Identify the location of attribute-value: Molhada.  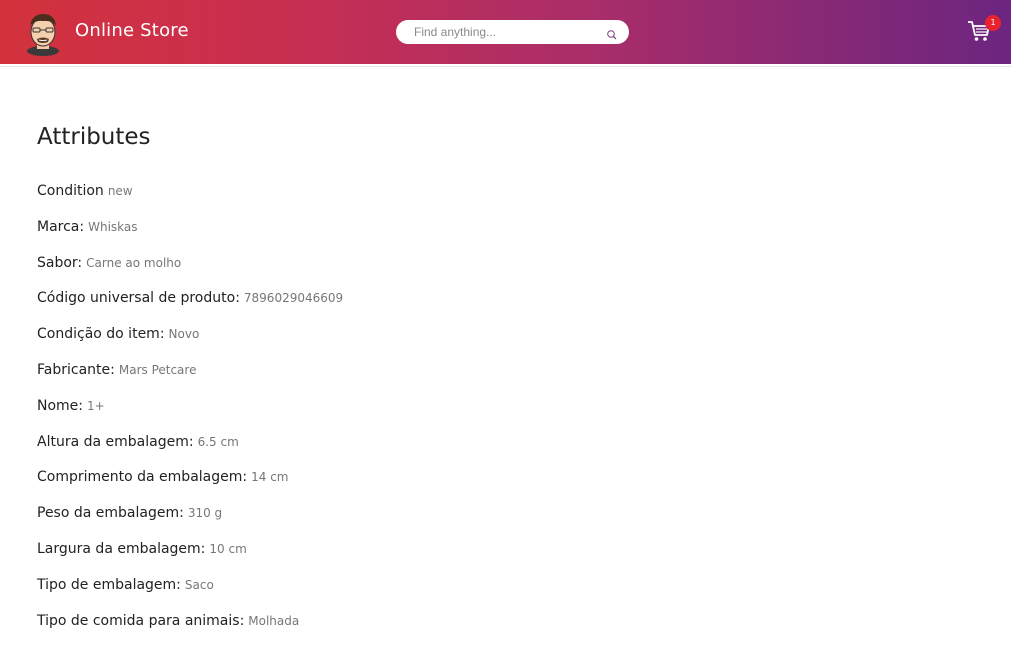
(274, 620).